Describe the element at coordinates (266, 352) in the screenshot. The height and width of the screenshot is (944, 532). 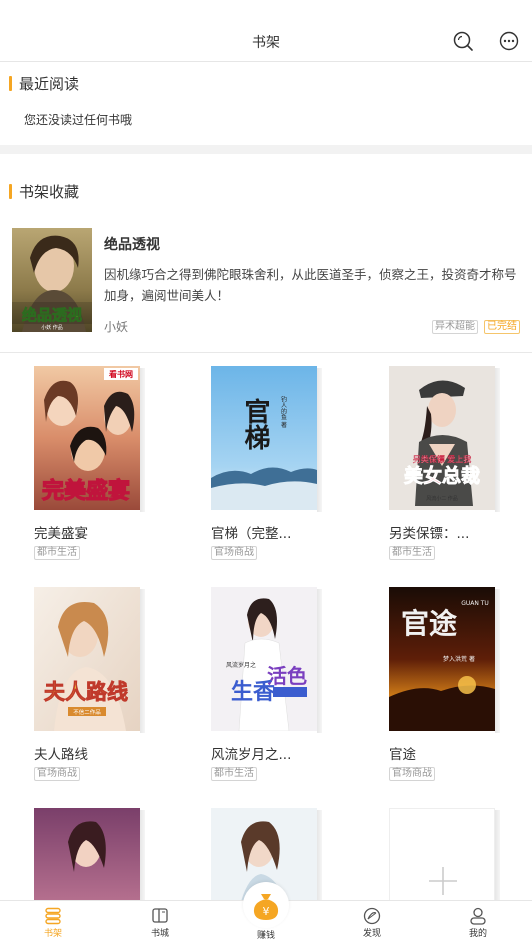
I see `divider-line` at that location.